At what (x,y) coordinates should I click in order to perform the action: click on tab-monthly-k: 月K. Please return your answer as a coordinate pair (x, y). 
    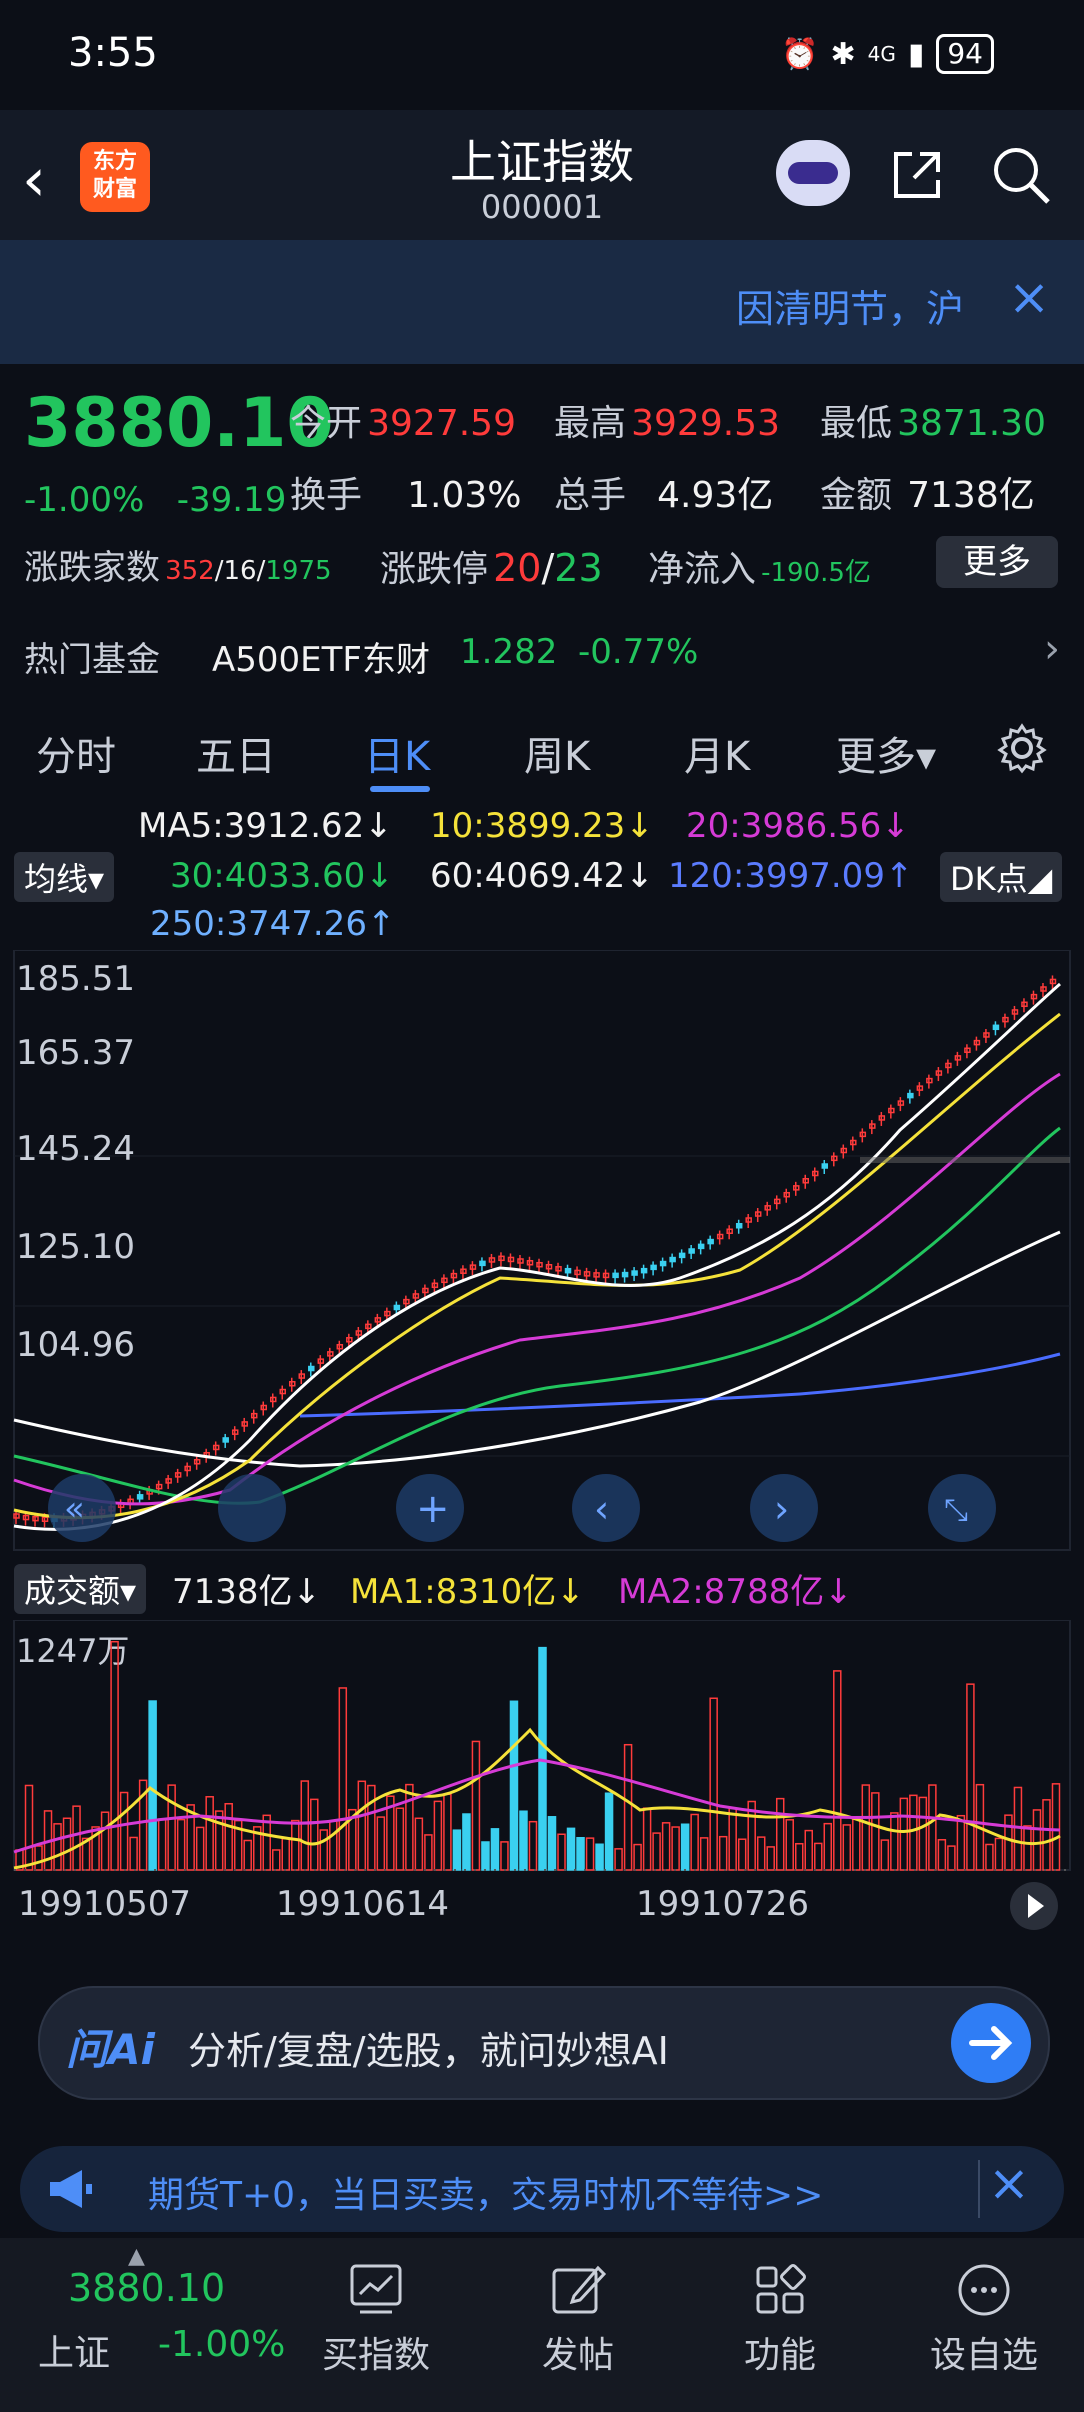
    Looking at the image, I should click on (717, 753).